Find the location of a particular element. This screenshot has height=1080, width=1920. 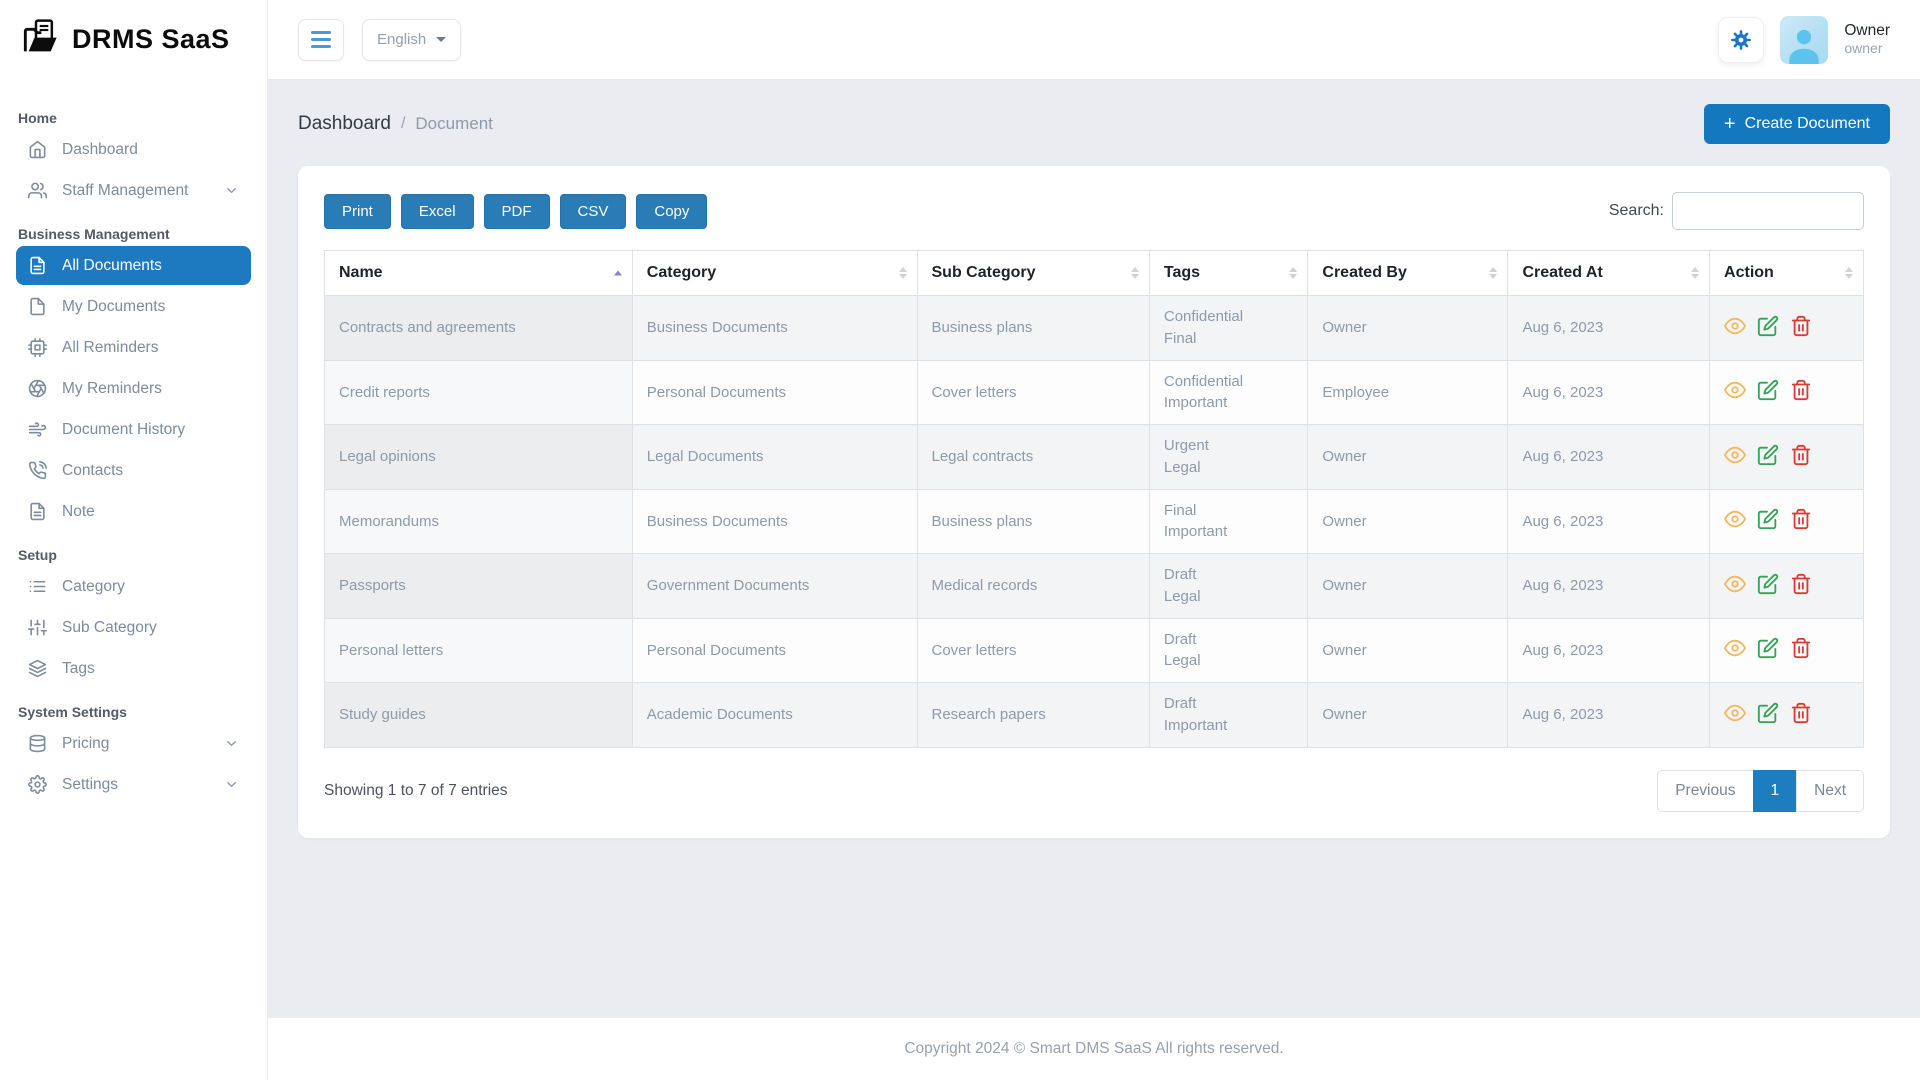

column-header-category: Category is located at coordinates (774, 273).